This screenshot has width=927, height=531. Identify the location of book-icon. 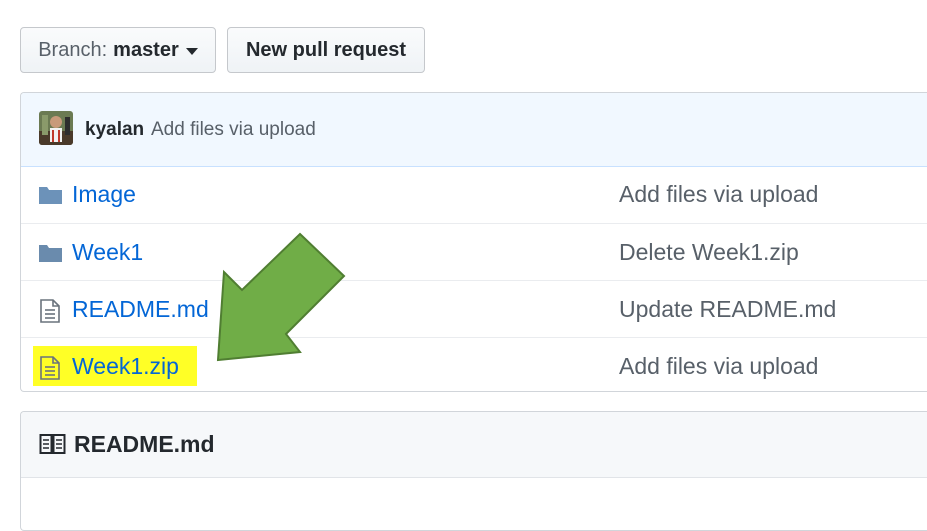
(52, 444).